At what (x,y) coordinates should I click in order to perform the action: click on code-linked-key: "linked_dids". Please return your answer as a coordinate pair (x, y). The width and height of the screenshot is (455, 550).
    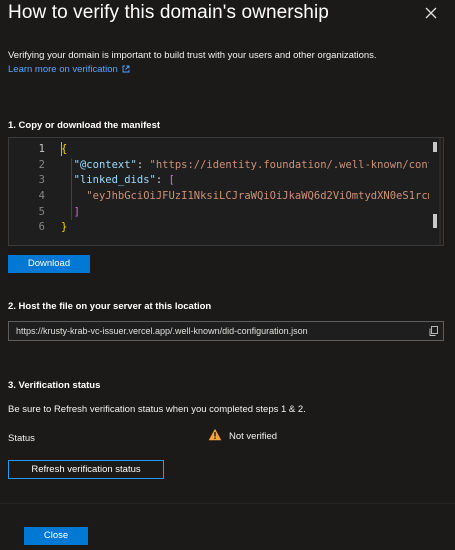
    Looking at the image, I should click on (114, 180).